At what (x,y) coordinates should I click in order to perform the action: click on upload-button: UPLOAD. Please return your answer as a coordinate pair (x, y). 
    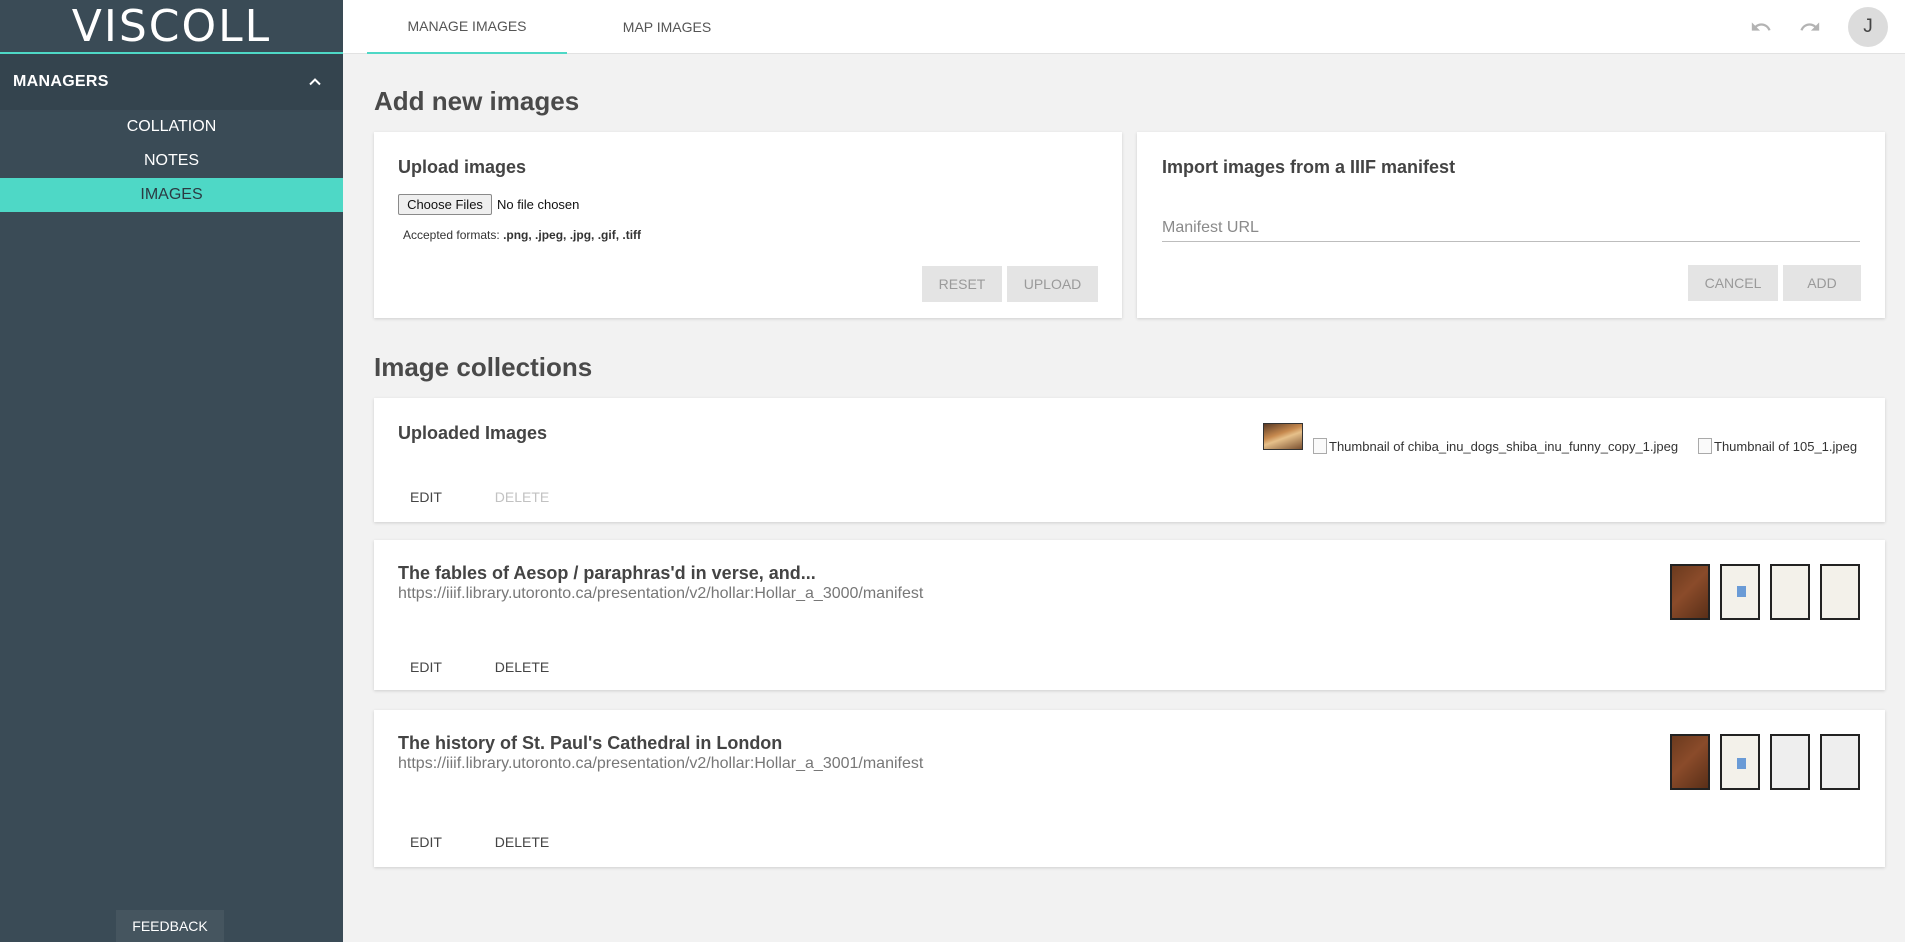
    Looking at the image, I should click on (1052, 284).